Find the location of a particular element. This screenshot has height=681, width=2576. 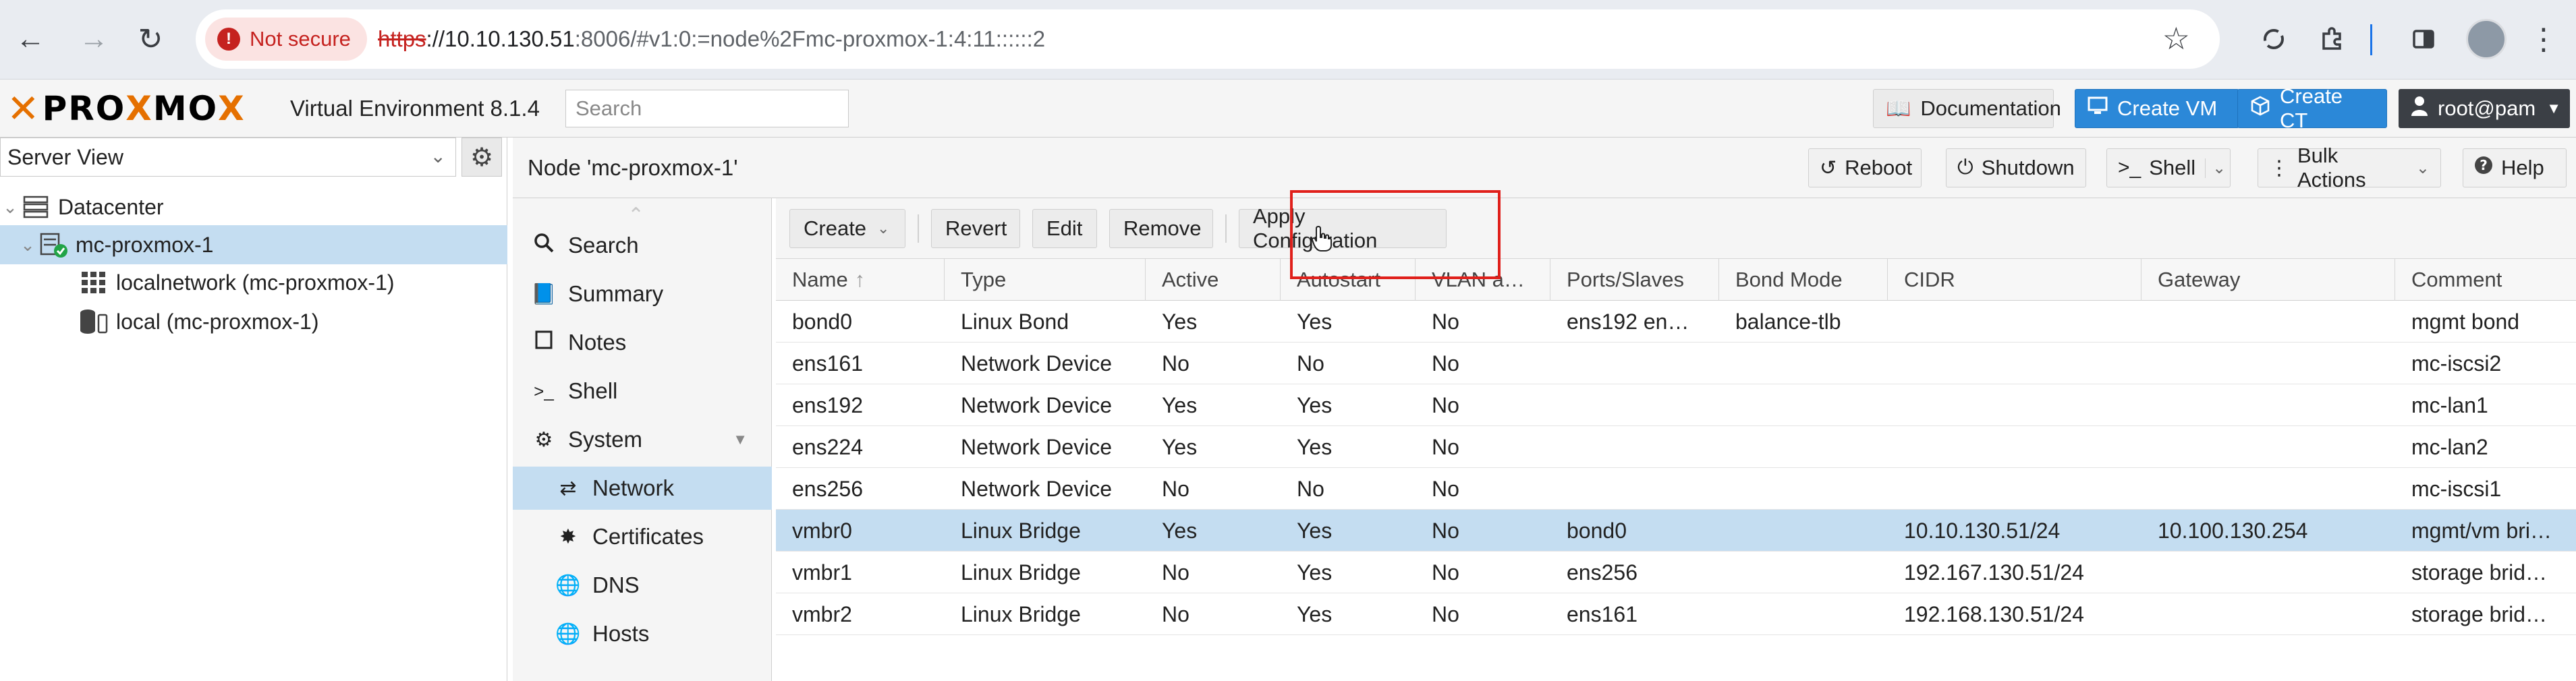

forward-icon: → is located at coordinates (93, 39).